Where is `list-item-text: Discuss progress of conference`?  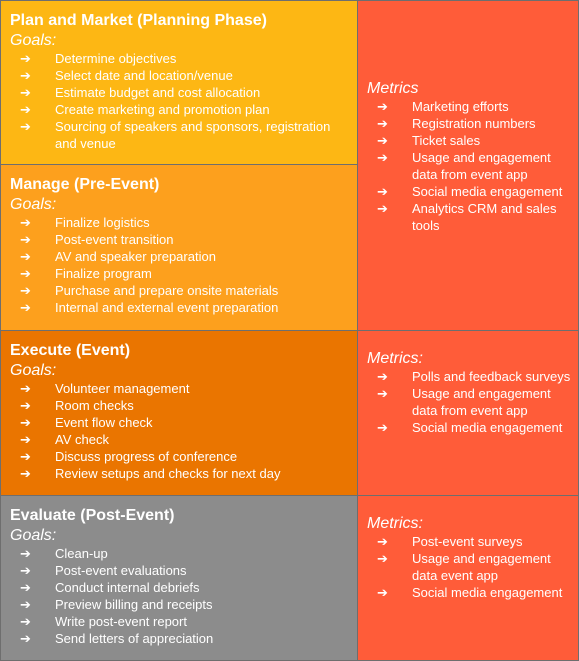
list-item-text: Discuss progress of conference is located at coordinates (146, 456).